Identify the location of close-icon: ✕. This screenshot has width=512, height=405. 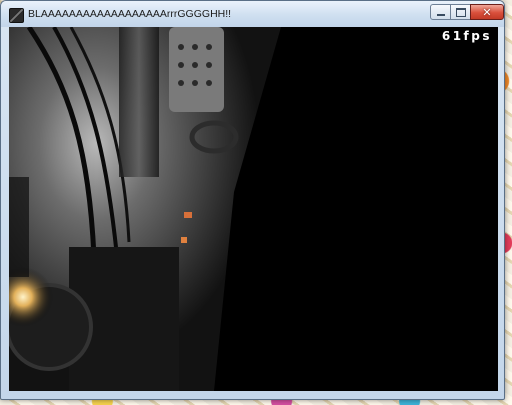
(487, 12).